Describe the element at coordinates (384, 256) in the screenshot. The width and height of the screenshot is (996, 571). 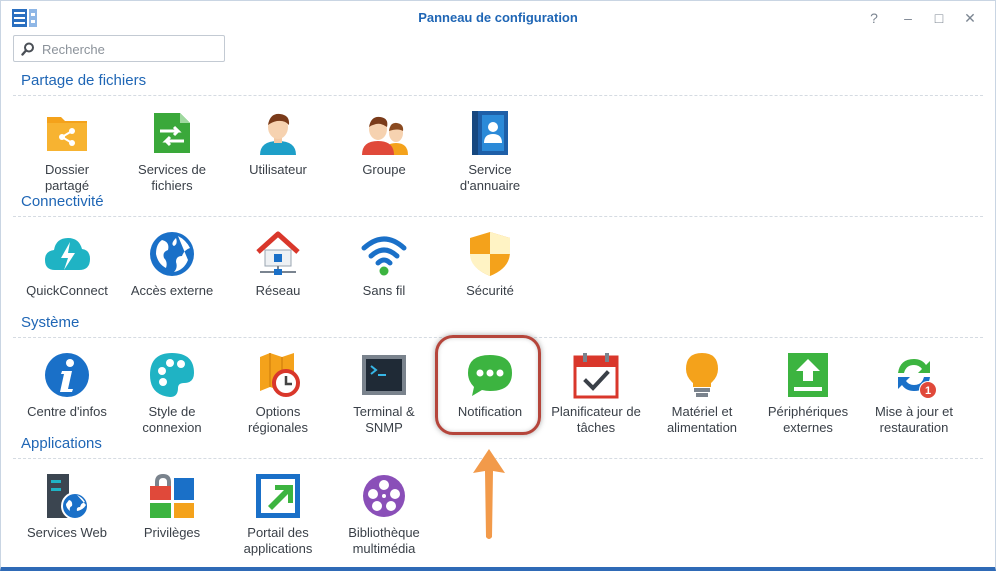
I see `wifi-icon` at that location.